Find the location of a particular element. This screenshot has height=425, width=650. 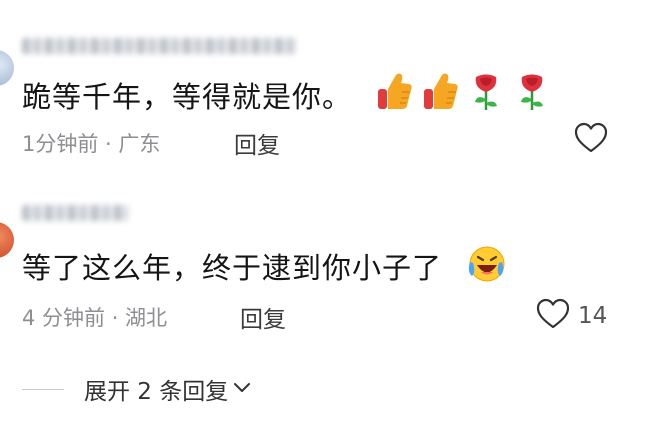

comment-text: 跪等千年，等得就是你。 is located at coordinates (187, 97).